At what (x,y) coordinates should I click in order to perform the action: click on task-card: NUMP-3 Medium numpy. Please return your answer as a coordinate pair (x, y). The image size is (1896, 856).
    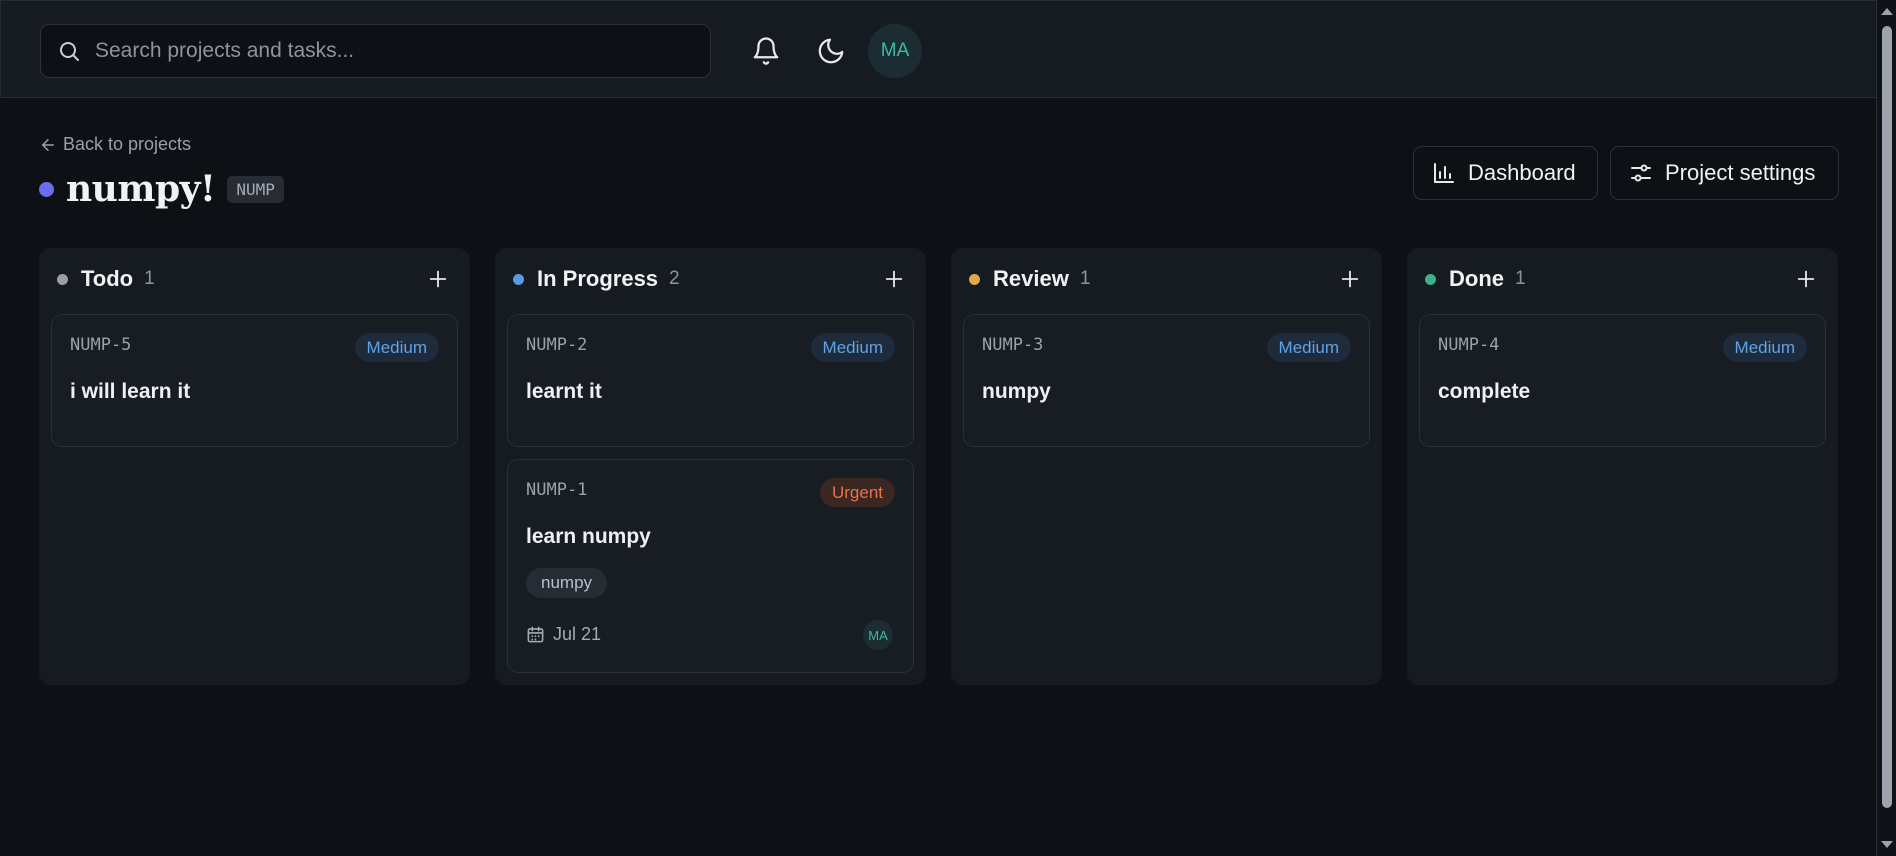
    Looking at the image, I should click on (1166, 380).